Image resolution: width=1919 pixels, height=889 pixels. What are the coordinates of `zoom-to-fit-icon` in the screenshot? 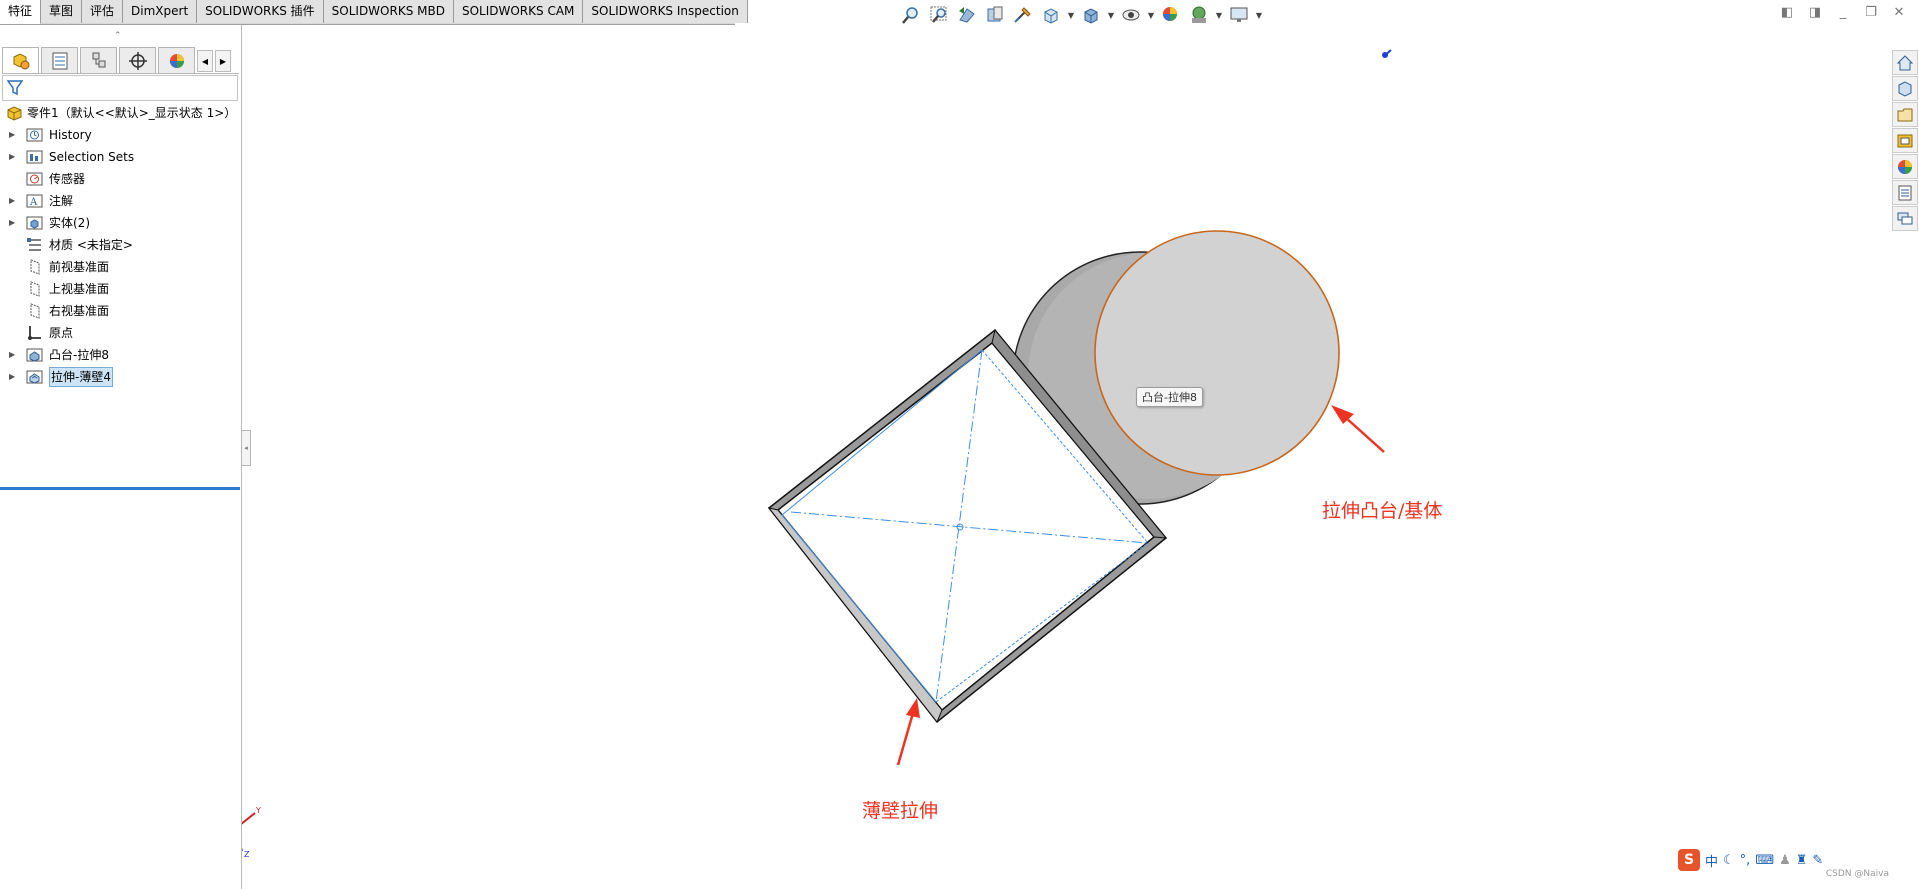 It's located at (911, 15).